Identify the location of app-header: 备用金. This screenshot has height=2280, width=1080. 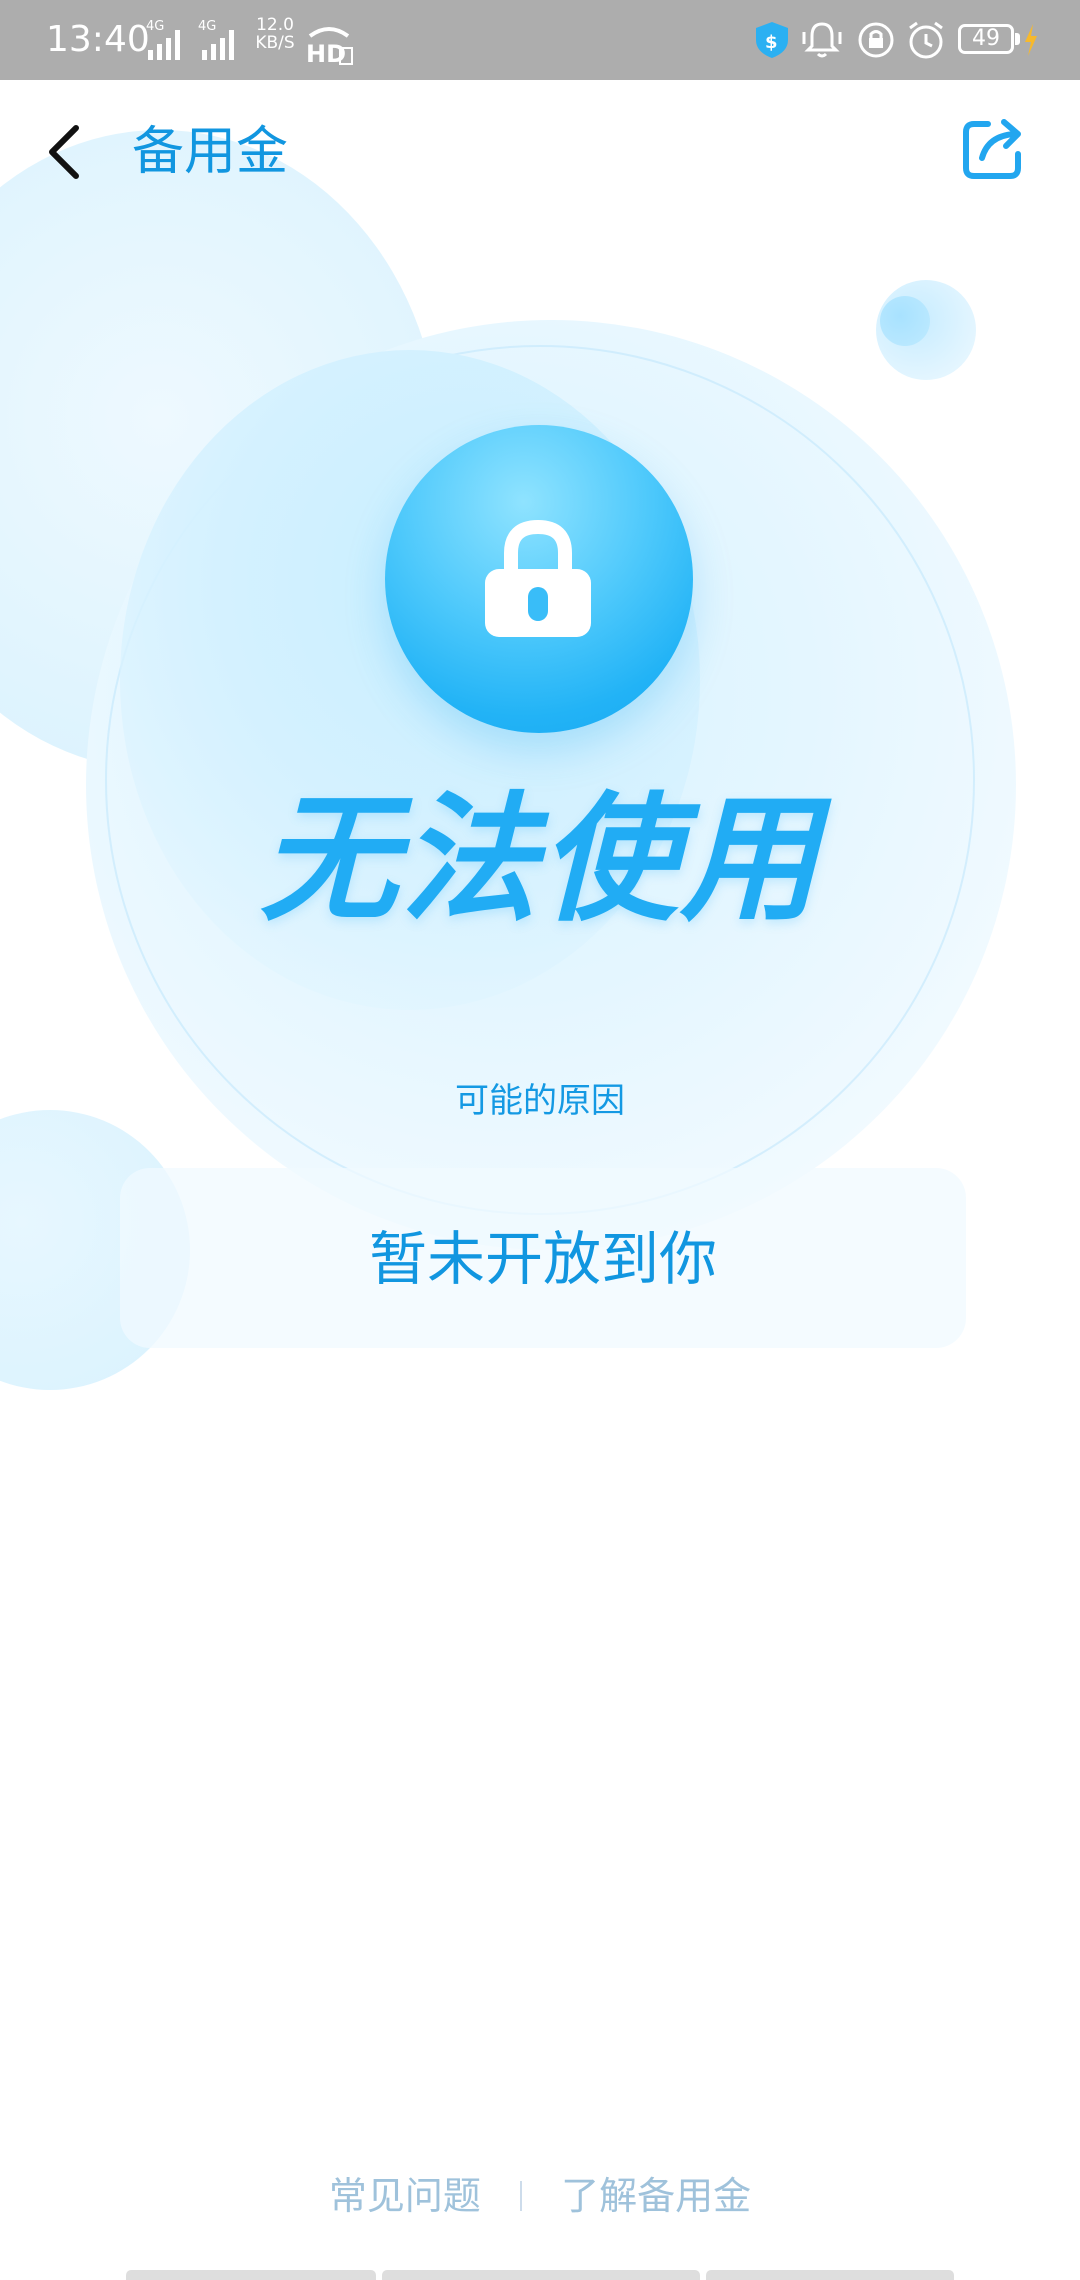
(540, 150).